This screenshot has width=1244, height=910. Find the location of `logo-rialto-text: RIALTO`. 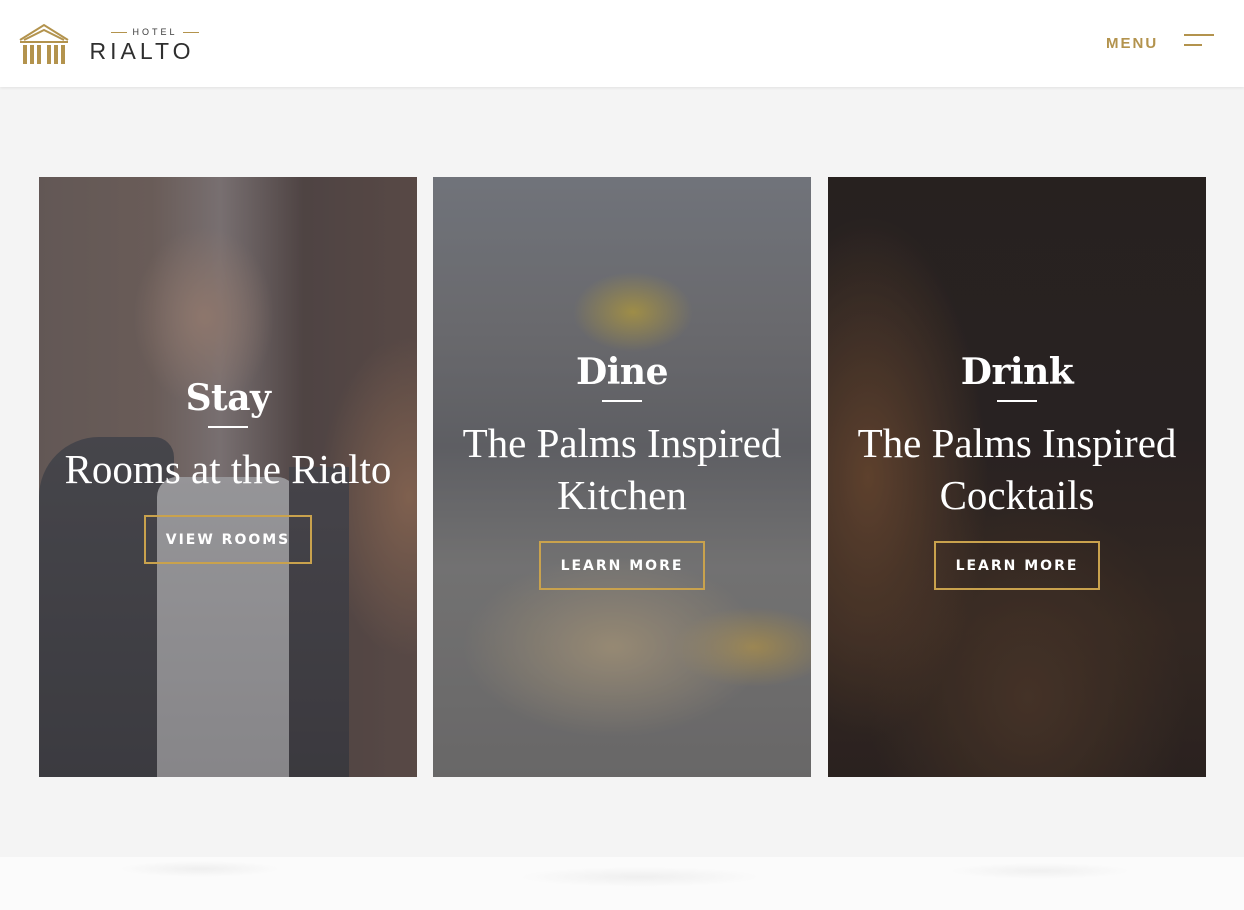

logo-rialto-text: RIALTO is located at coordinates (142, 51).